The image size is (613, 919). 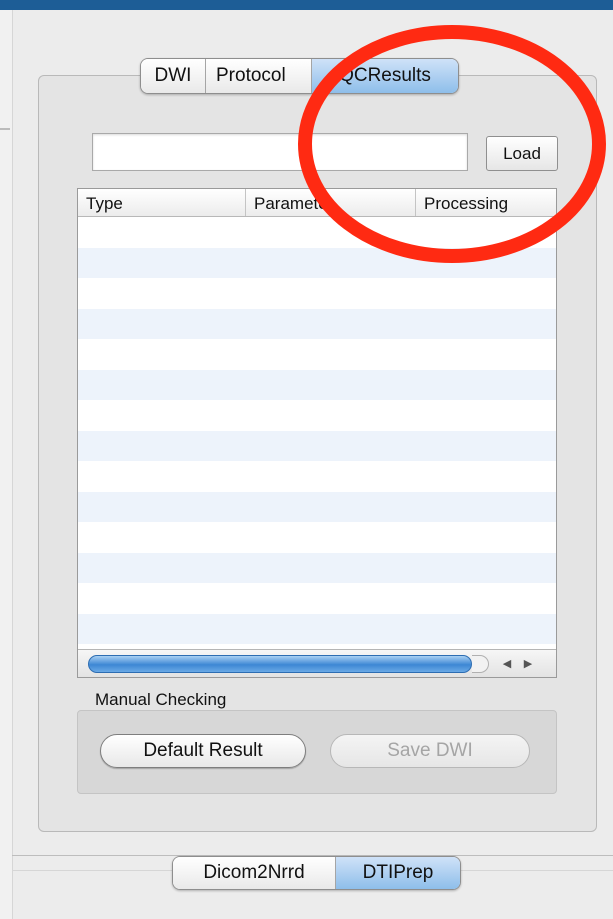 I want to click on left-panel-edge, so click(x=6, y=464).